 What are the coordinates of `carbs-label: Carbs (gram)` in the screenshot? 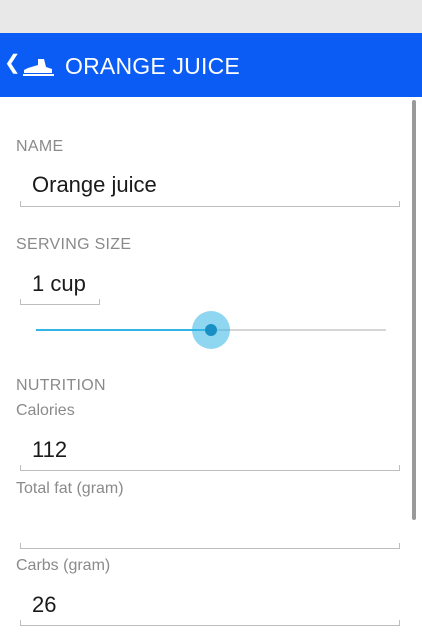 It's located at (63, 565).